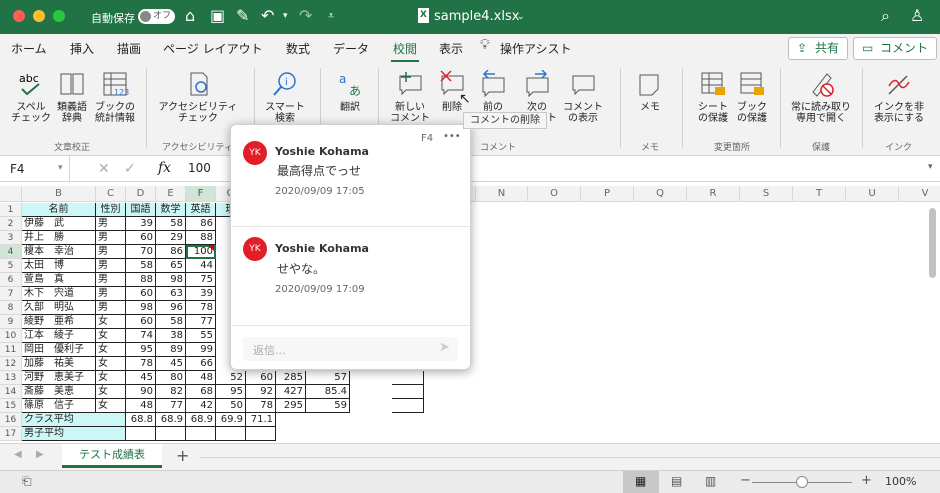 This screenshot has width=940, height=493. What do you see at coordinates (502, 194) in the screenshot?
I see `column-header-n: N` at bounding box center [502, 194].